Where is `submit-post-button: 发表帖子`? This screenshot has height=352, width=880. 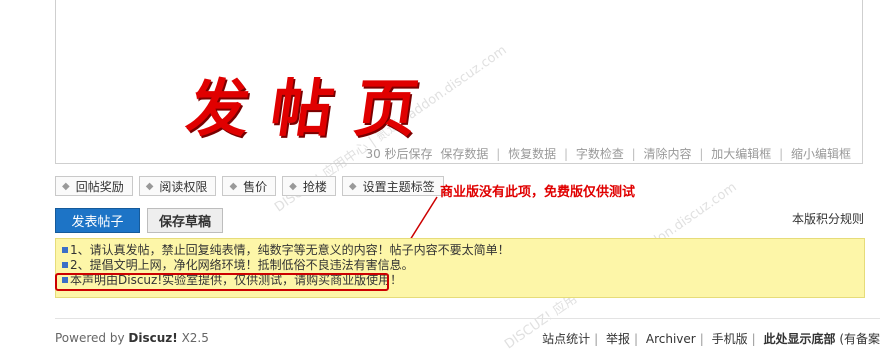
submit-post-button: 发表帖子 is located at coordinates (97, 220).